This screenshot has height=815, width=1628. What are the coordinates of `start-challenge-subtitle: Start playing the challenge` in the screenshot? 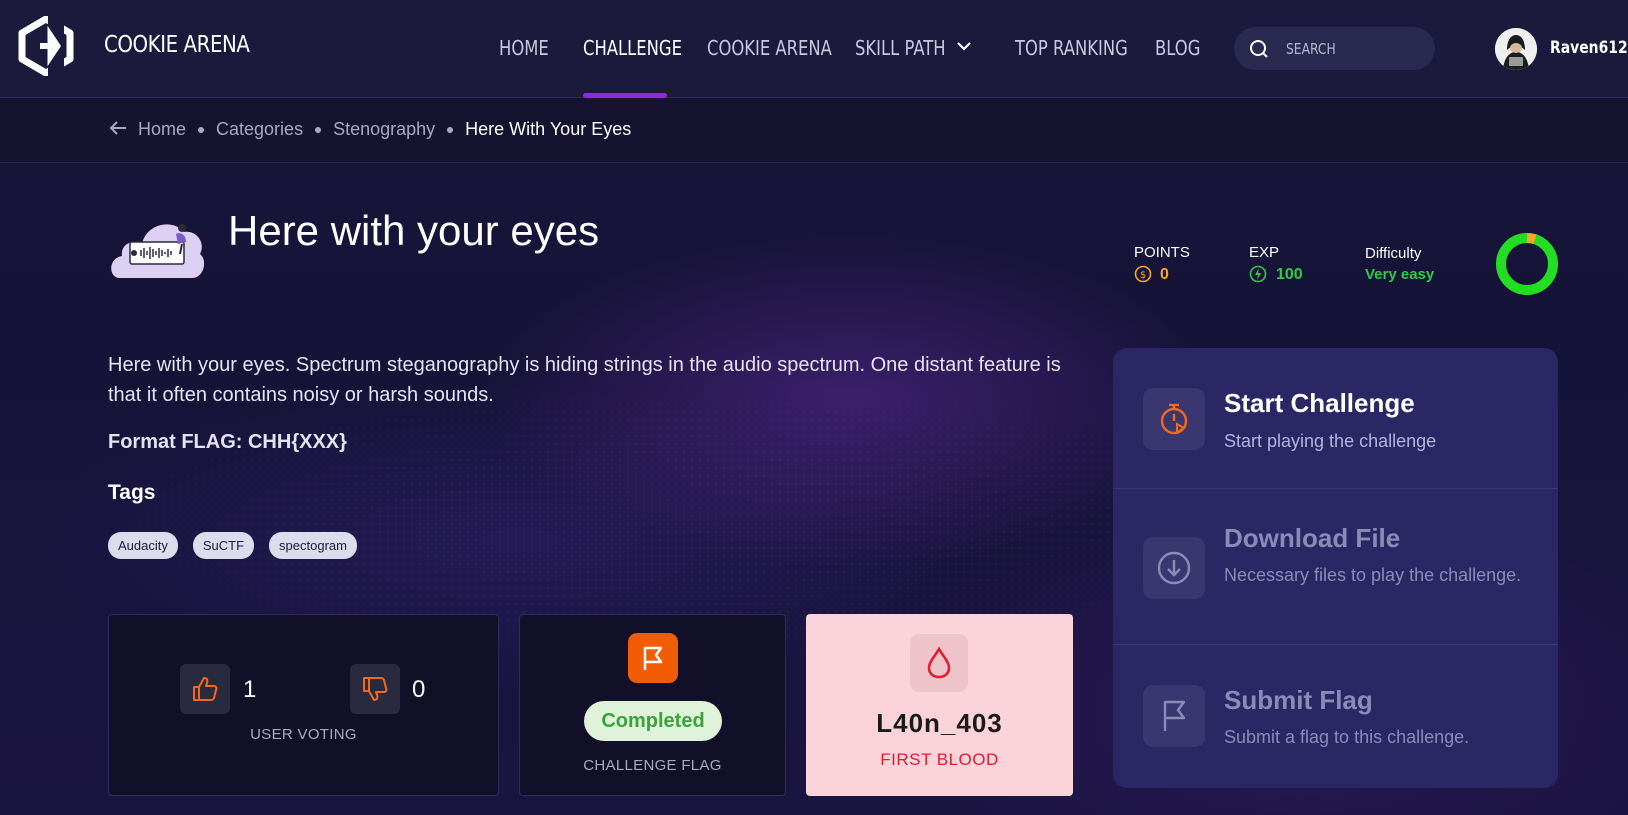 It's located at (1330, 441).